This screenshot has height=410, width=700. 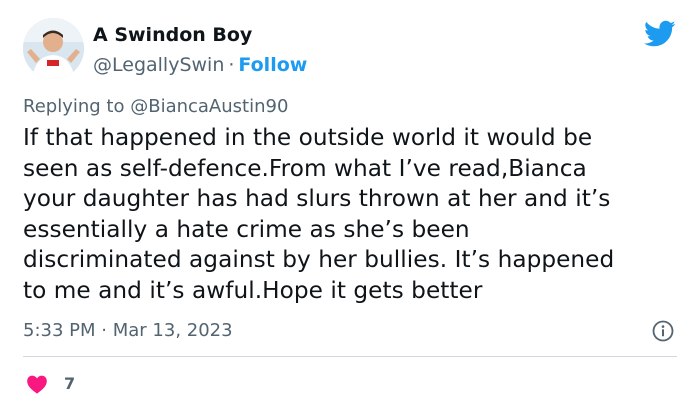 I want to click on divider, so click(x=350, y=356).